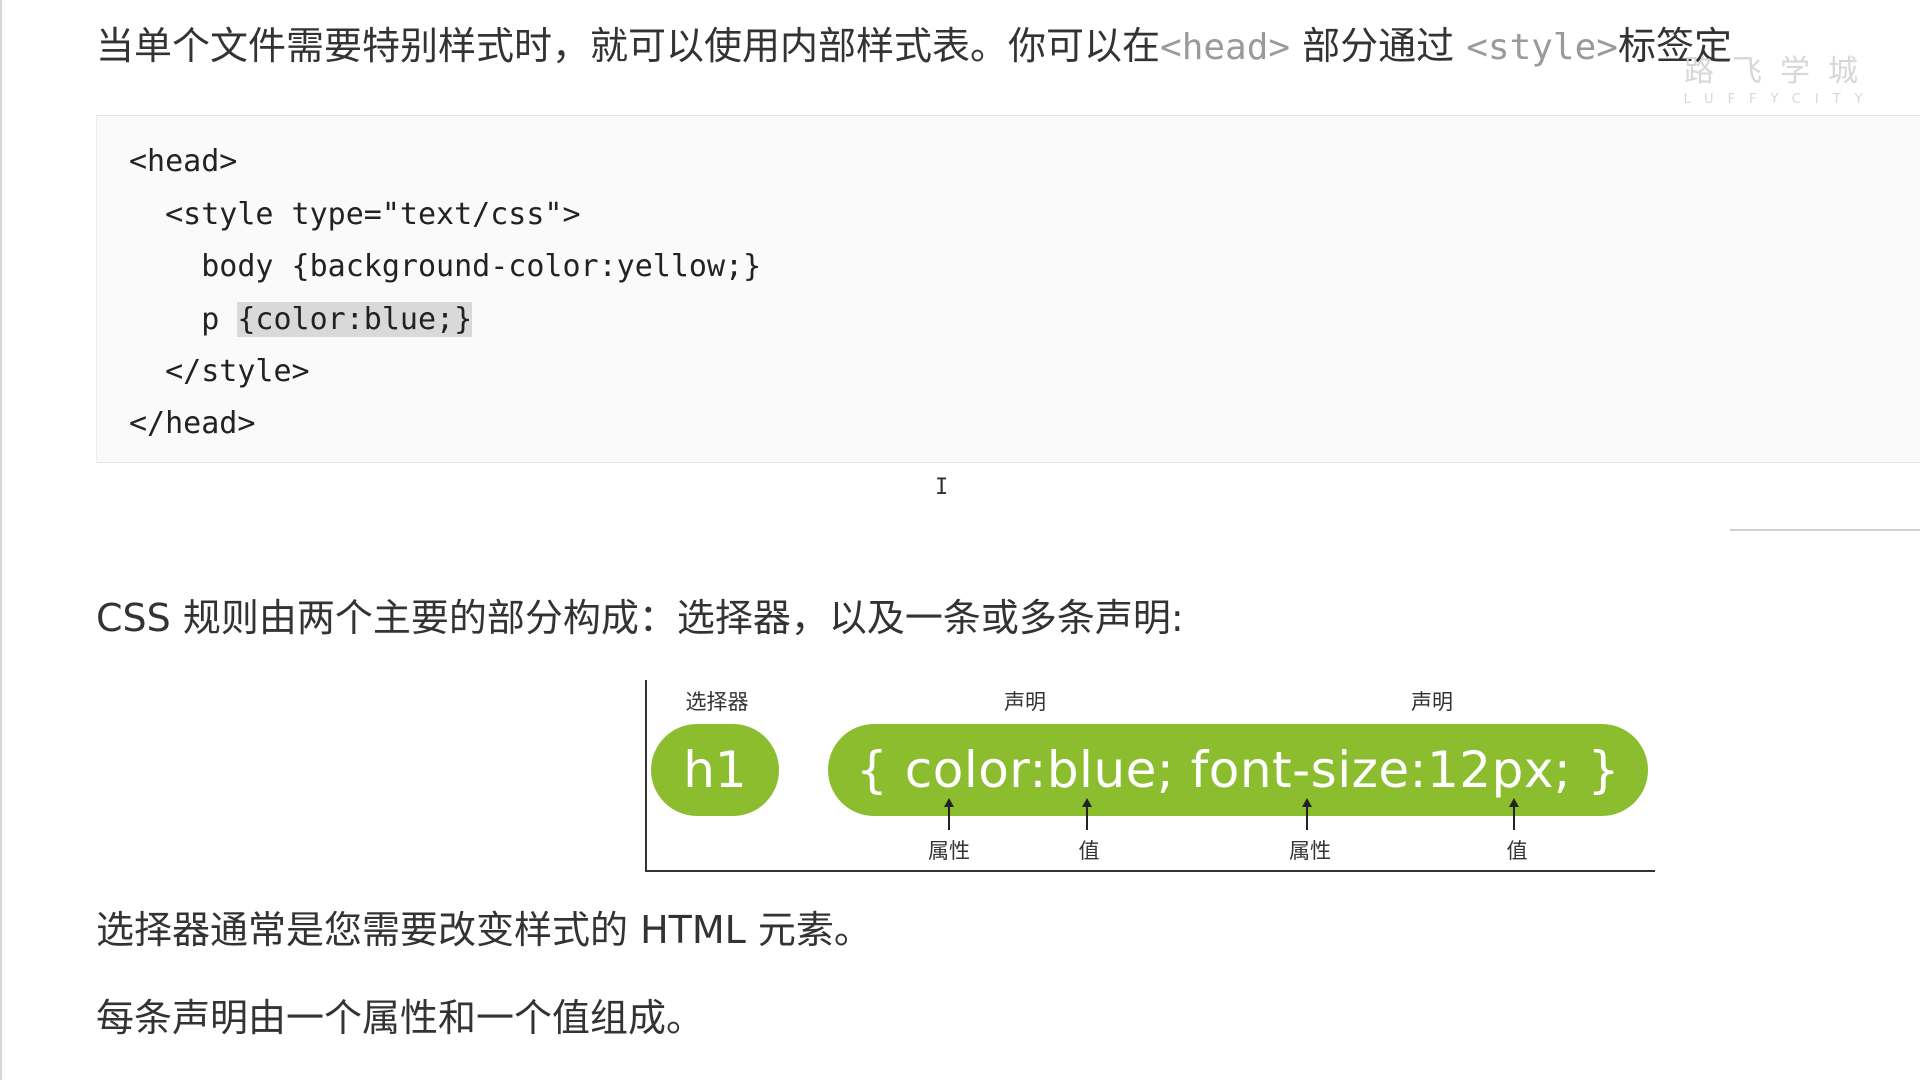 The height and width of the screenshot is (1080, 1920). I want to click on code-line-4-selector: p, so click(183, 319).